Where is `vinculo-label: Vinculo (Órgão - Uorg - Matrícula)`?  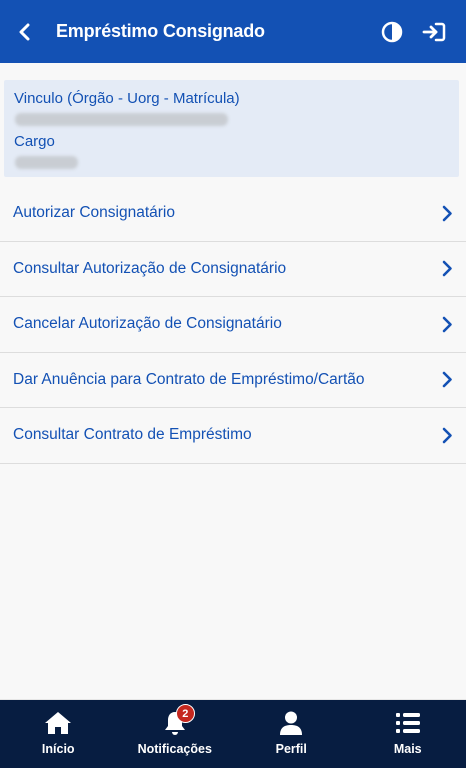
vinculo-label: Vinculo (Órgão - Uorg - Matrícula) is located at coordinates (127, 98).